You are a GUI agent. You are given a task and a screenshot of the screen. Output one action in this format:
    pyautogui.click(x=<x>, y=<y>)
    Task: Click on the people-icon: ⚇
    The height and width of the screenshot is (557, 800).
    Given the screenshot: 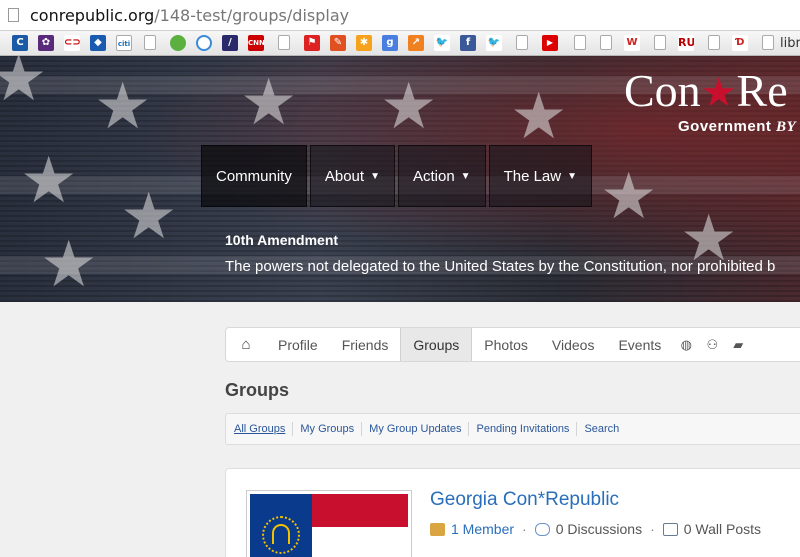 What is the action you would take?
    pyautogui.click(x=712, y=344)
    